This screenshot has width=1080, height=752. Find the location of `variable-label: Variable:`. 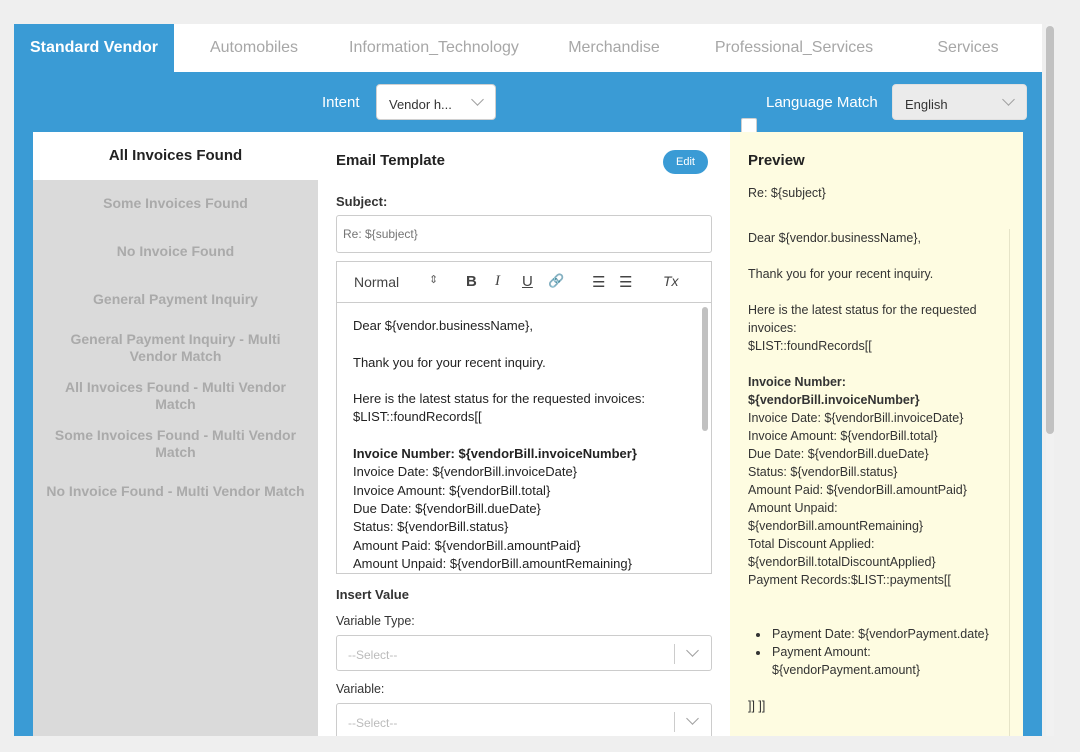

variable-label: Variable: is located at coordinates (360, 689).